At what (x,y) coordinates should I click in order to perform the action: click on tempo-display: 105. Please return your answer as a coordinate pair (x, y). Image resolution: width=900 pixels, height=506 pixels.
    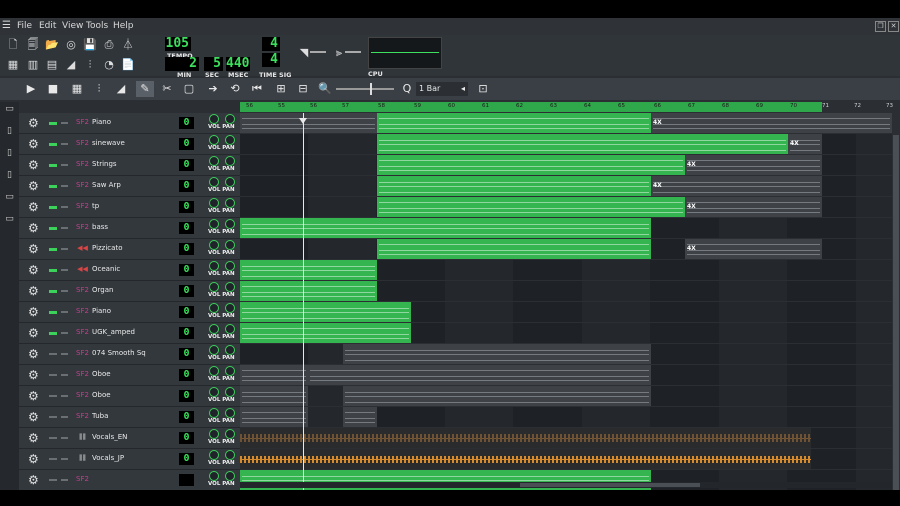
    Looking at the image, I should click on (178, 44).